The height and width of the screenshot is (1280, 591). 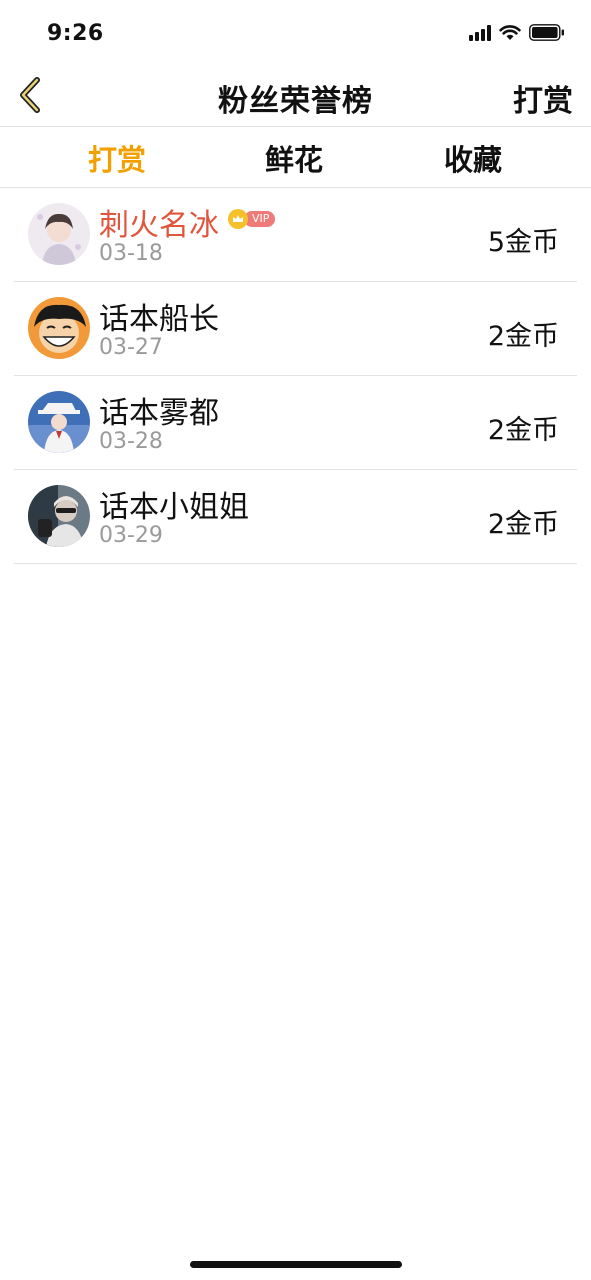 I want to click on status-time: 9:26, so click(x=75, y=33).